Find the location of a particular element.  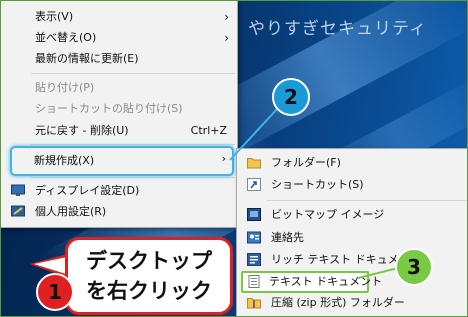

menu-item-label: 新規作成(X) is located at coordinates (64, 160).